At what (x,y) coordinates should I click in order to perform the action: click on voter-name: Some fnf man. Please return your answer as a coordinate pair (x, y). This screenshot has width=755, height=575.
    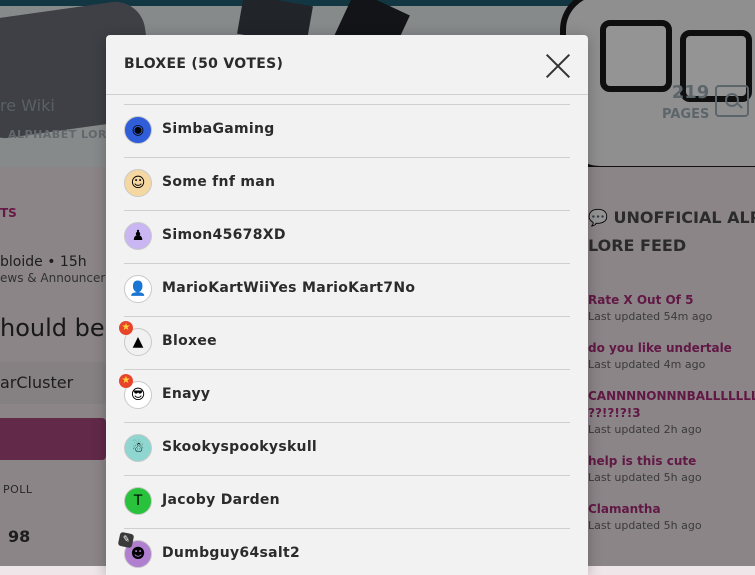
    Looking at the image, I should click on (218, 182).